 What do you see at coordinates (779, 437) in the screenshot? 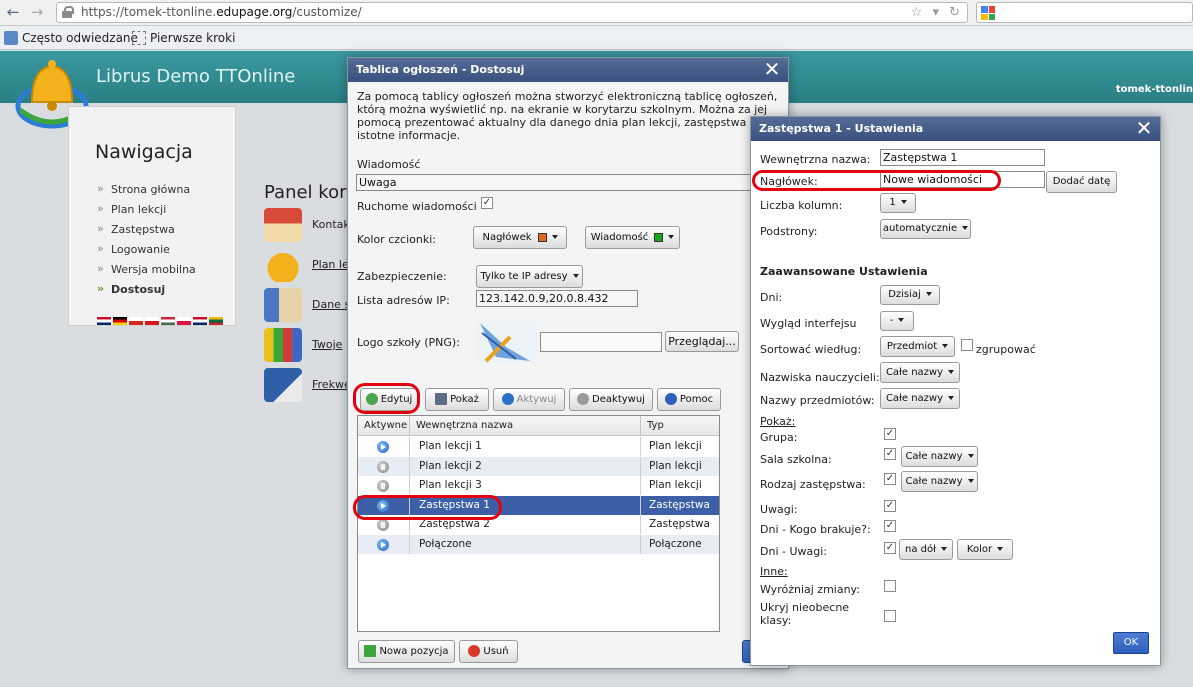
I see `group-show-label: Grupa:` at bounding box center [779, 437].